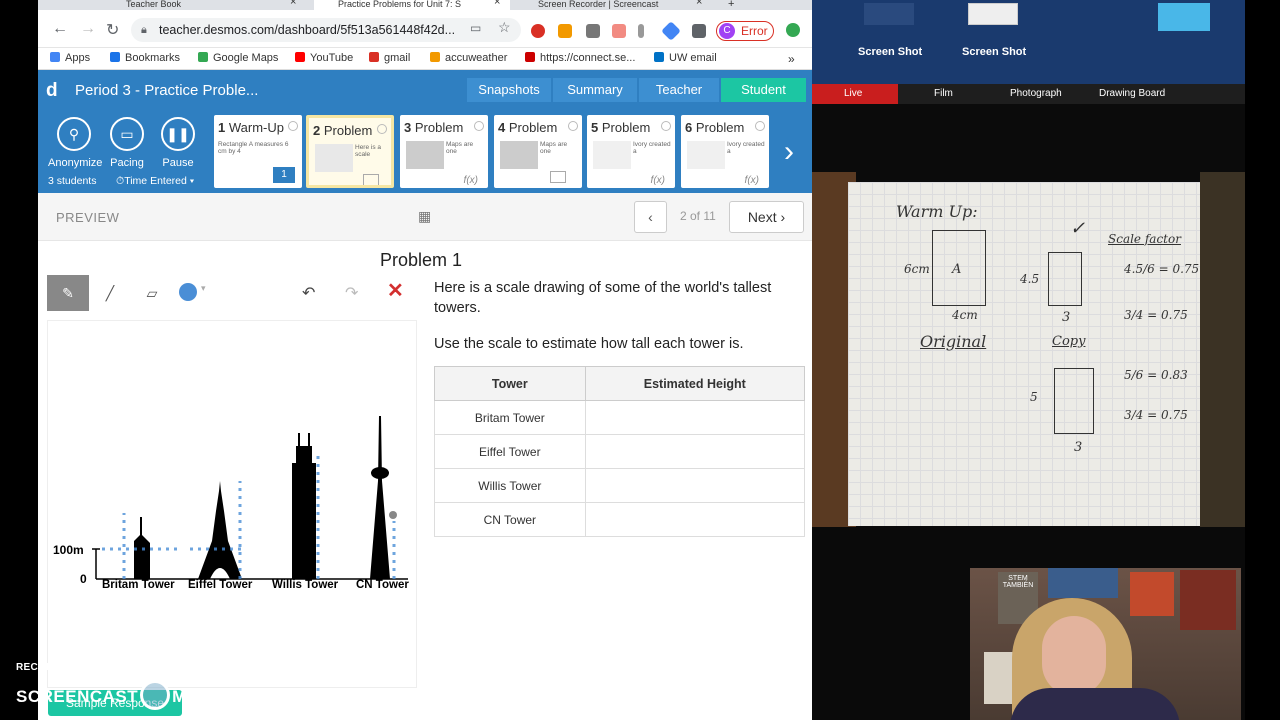 Image resolution: width=1280 pixels, height=720 pixels. What do you see at coordinates (593, 31) in the screenshot?
I see `list-extension-icon` at bounding box center [593, 31].